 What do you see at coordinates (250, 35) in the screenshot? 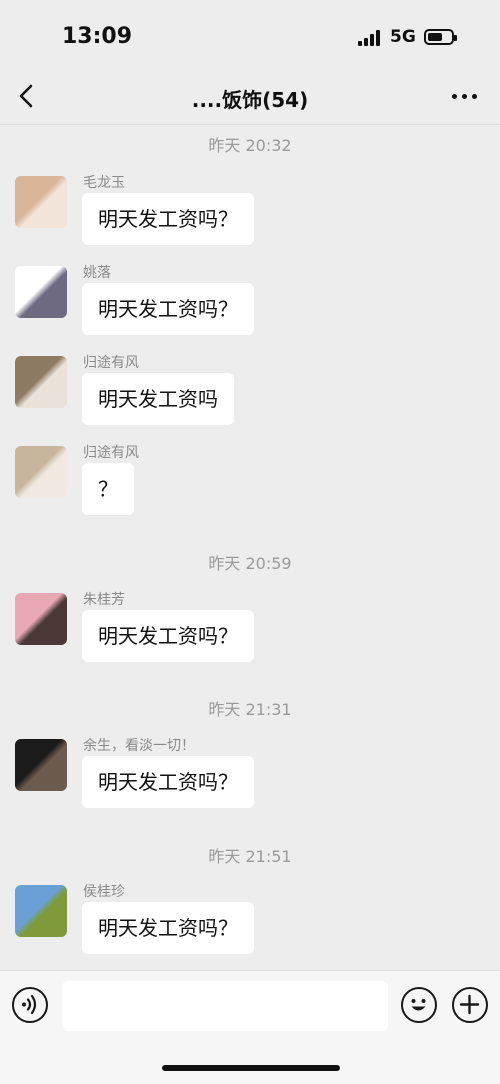
I see `status-bar: 13:09 5G` at bounding box center [250, 35].